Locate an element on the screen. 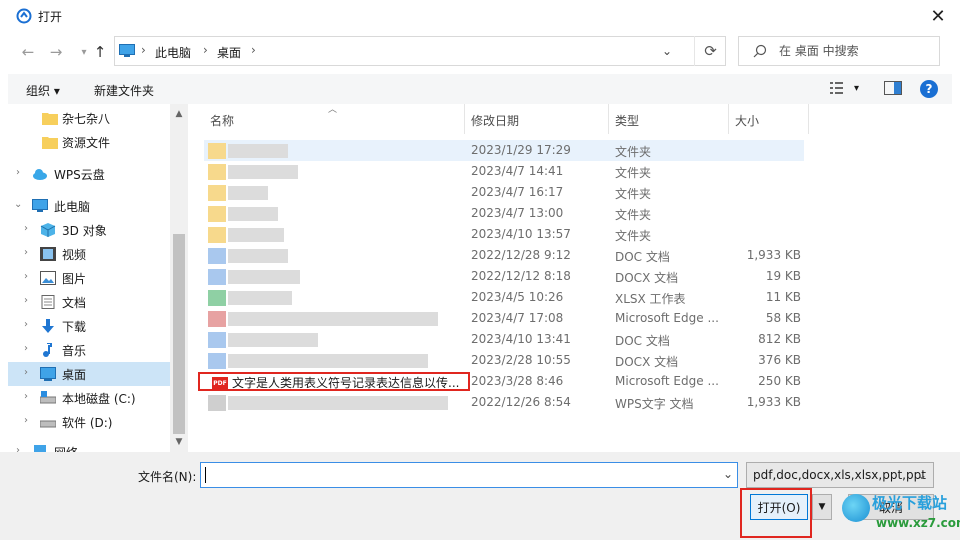 The image size is (960, 540). sidebar-item-label: 文档 is located at coordinates (74, 303).